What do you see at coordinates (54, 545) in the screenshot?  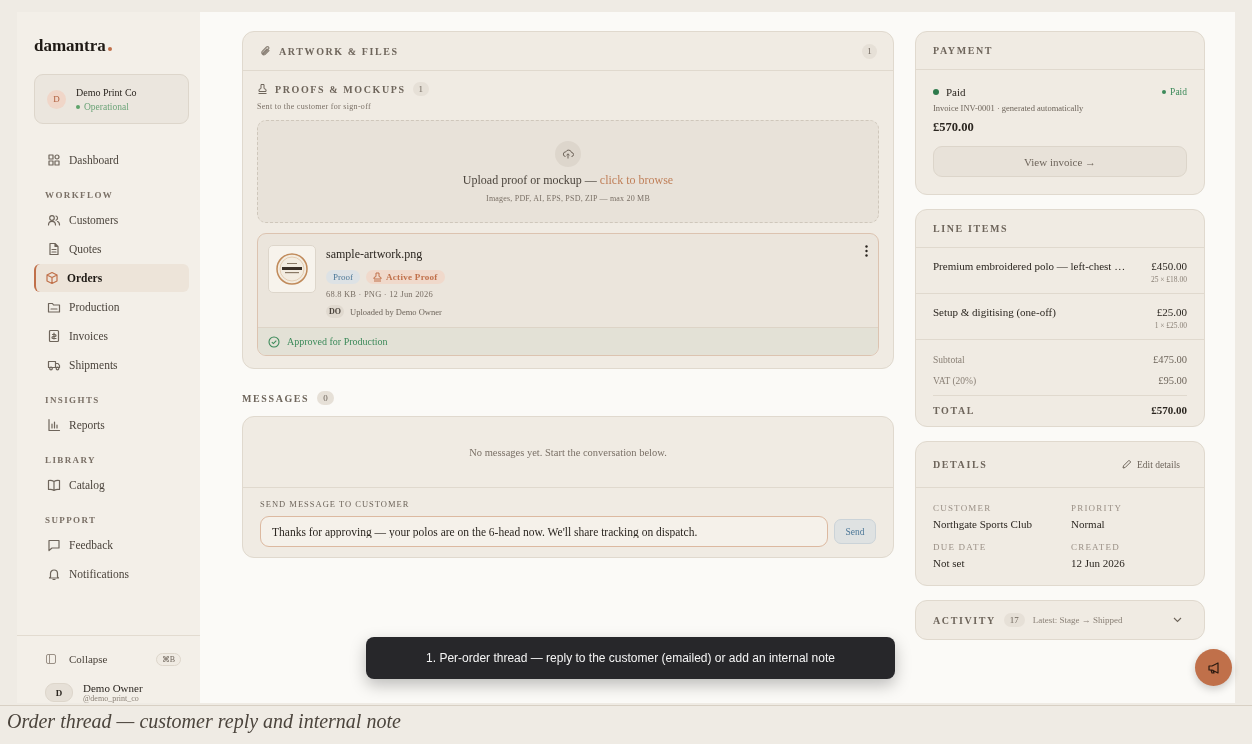 I see `chat-icon` at bounding box center [54, 545].